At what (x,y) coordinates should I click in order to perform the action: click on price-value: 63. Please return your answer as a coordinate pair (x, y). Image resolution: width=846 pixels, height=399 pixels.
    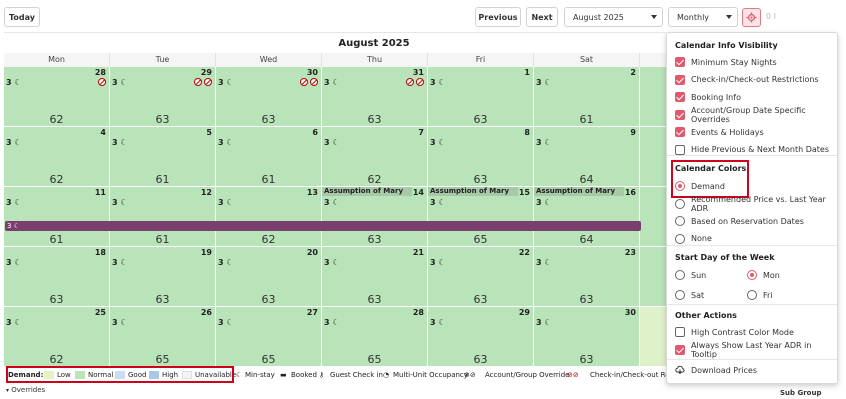
    Looking at the image, I should click on (162, 299).